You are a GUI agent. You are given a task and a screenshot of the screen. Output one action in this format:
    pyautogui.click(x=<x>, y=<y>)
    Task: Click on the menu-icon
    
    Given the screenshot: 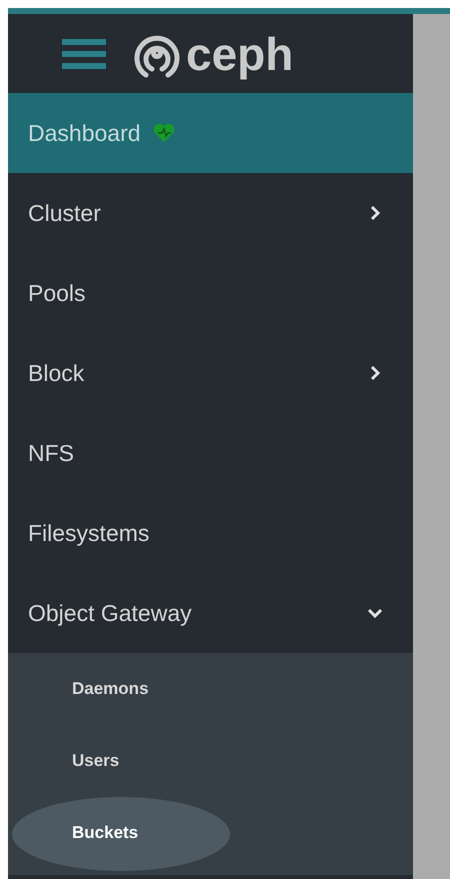 What is the action you would take?
    pyautogui.click(x=84, y=53)
    